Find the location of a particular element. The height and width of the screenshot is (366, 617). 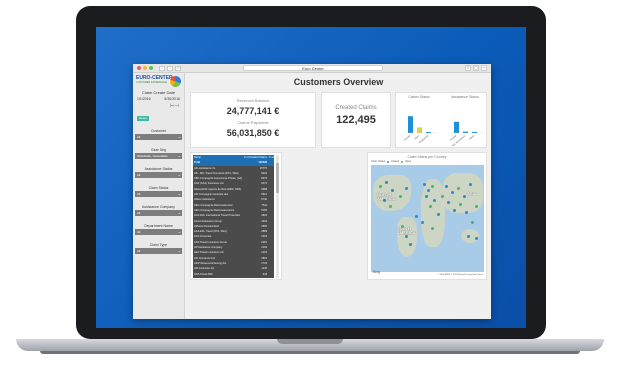

scrollbar-thumb is located at coordinates (277, 178).